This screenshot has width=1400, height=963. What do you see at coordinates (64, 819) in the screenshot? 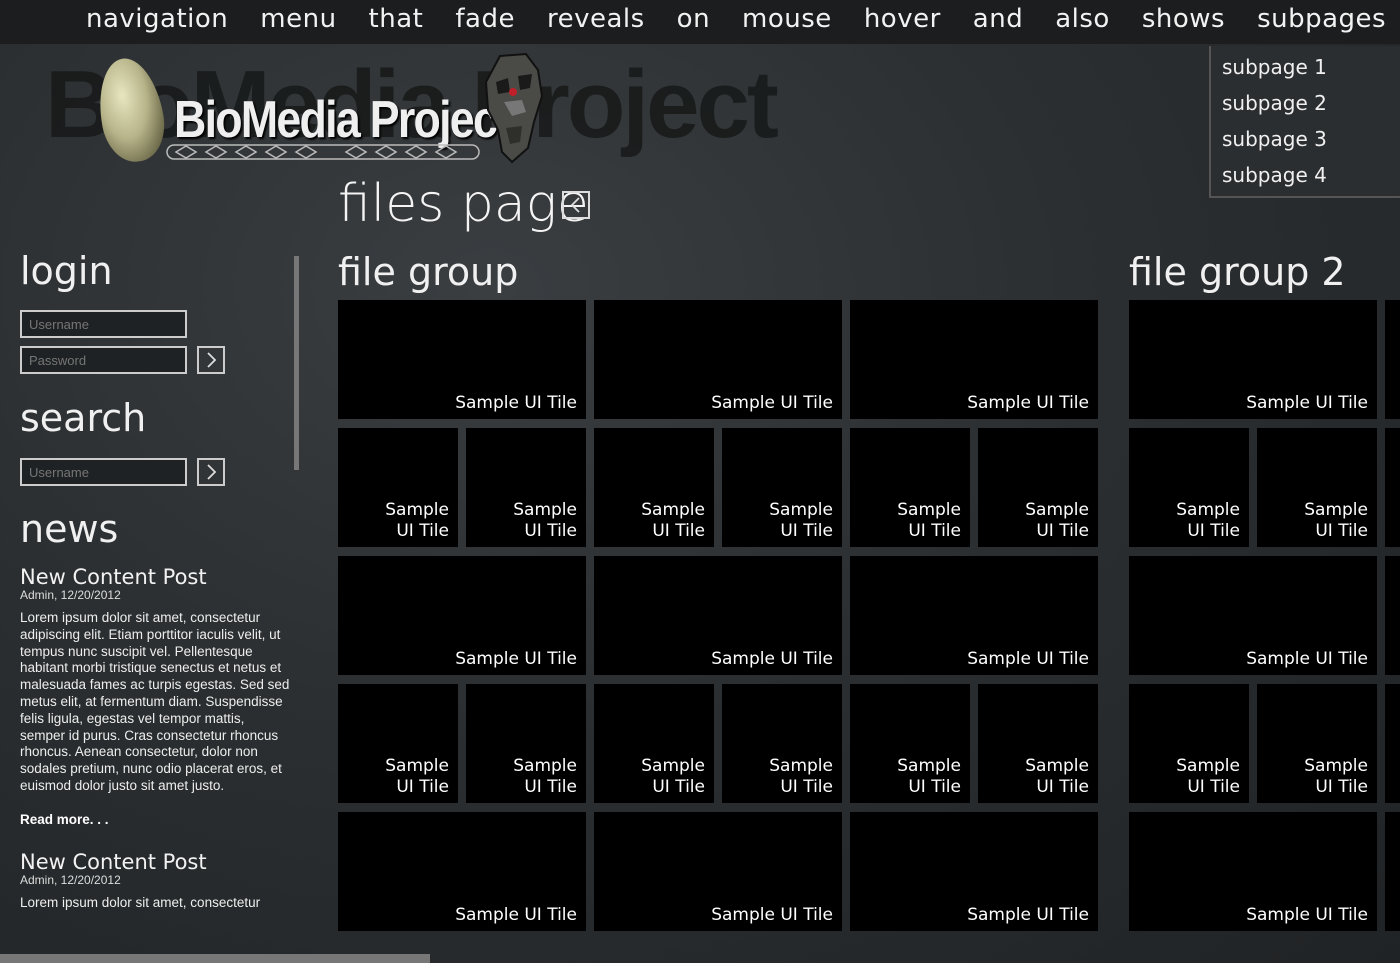
I see `read-more-link: Read more. . .` at bounding box center [64, 819].